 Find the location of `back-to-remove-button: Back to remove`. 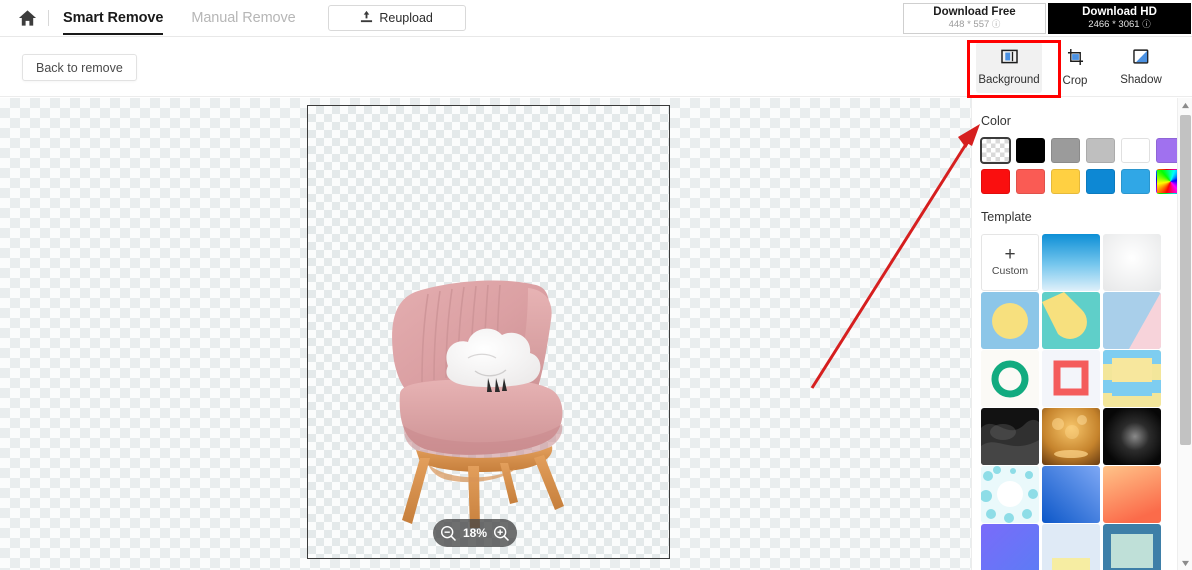

back-to-remove-button: Back to remove is located at coordinates (79, 67).